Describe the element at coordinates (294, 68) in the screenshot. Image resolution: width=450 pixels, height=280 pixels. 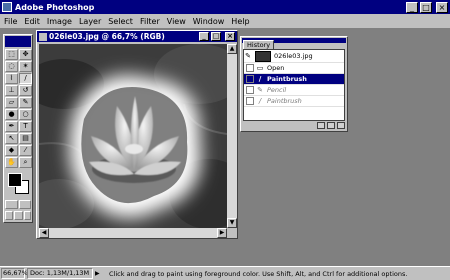
I see `history-state: ▭ Open` at that location.